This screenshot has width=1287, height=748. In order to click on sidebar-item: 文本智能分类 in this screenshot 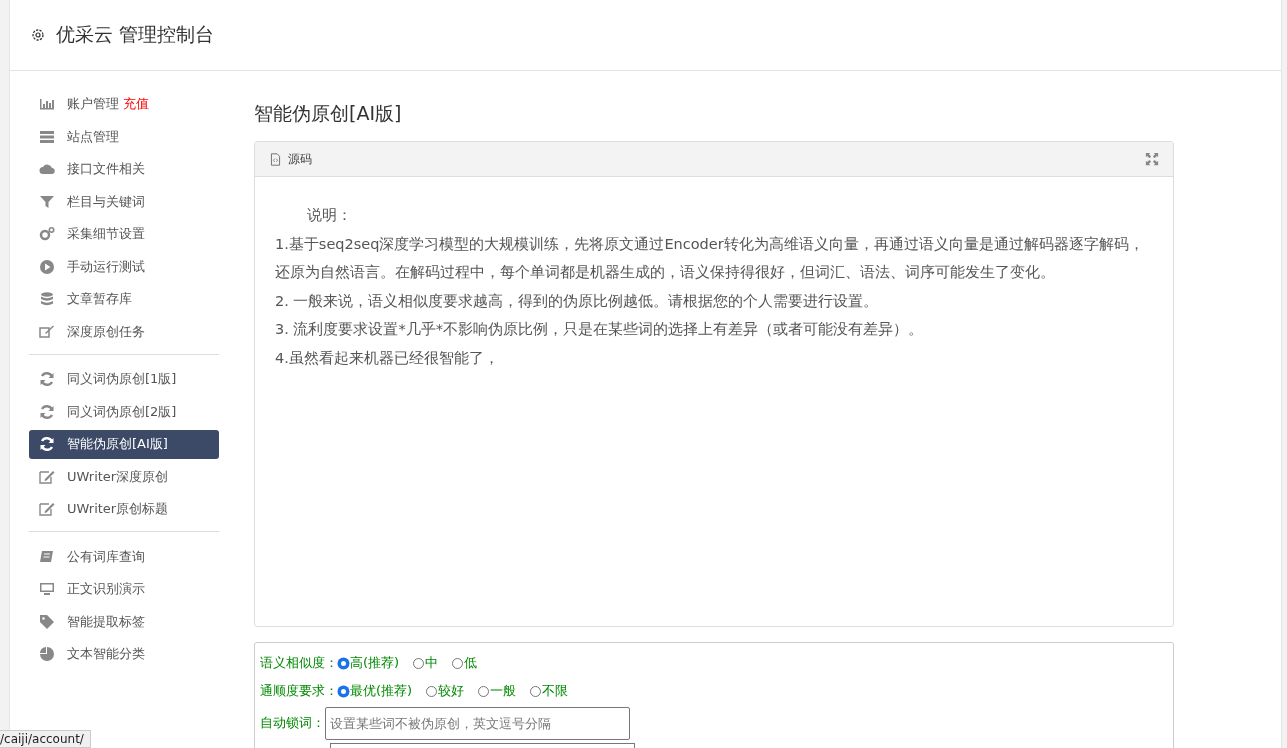, I will do `click(124, 654)`.